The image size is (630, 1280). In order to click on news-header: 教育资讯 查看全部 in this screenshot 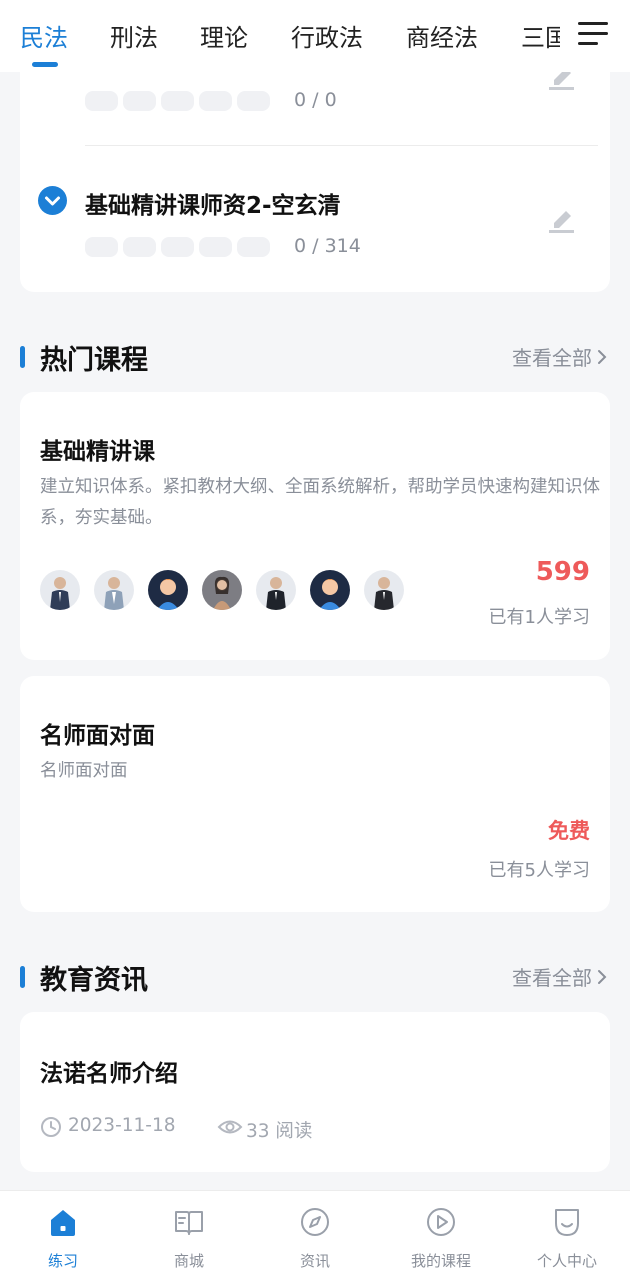, I will do `click(315, 978)`.